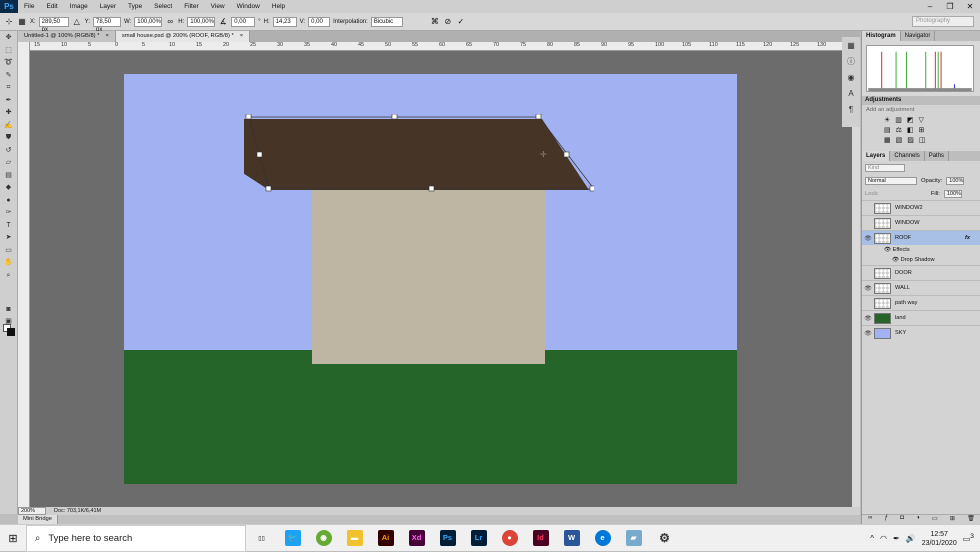  I want to click on layer-row-roof: 👁 ROOF fx, so click(921, 237).